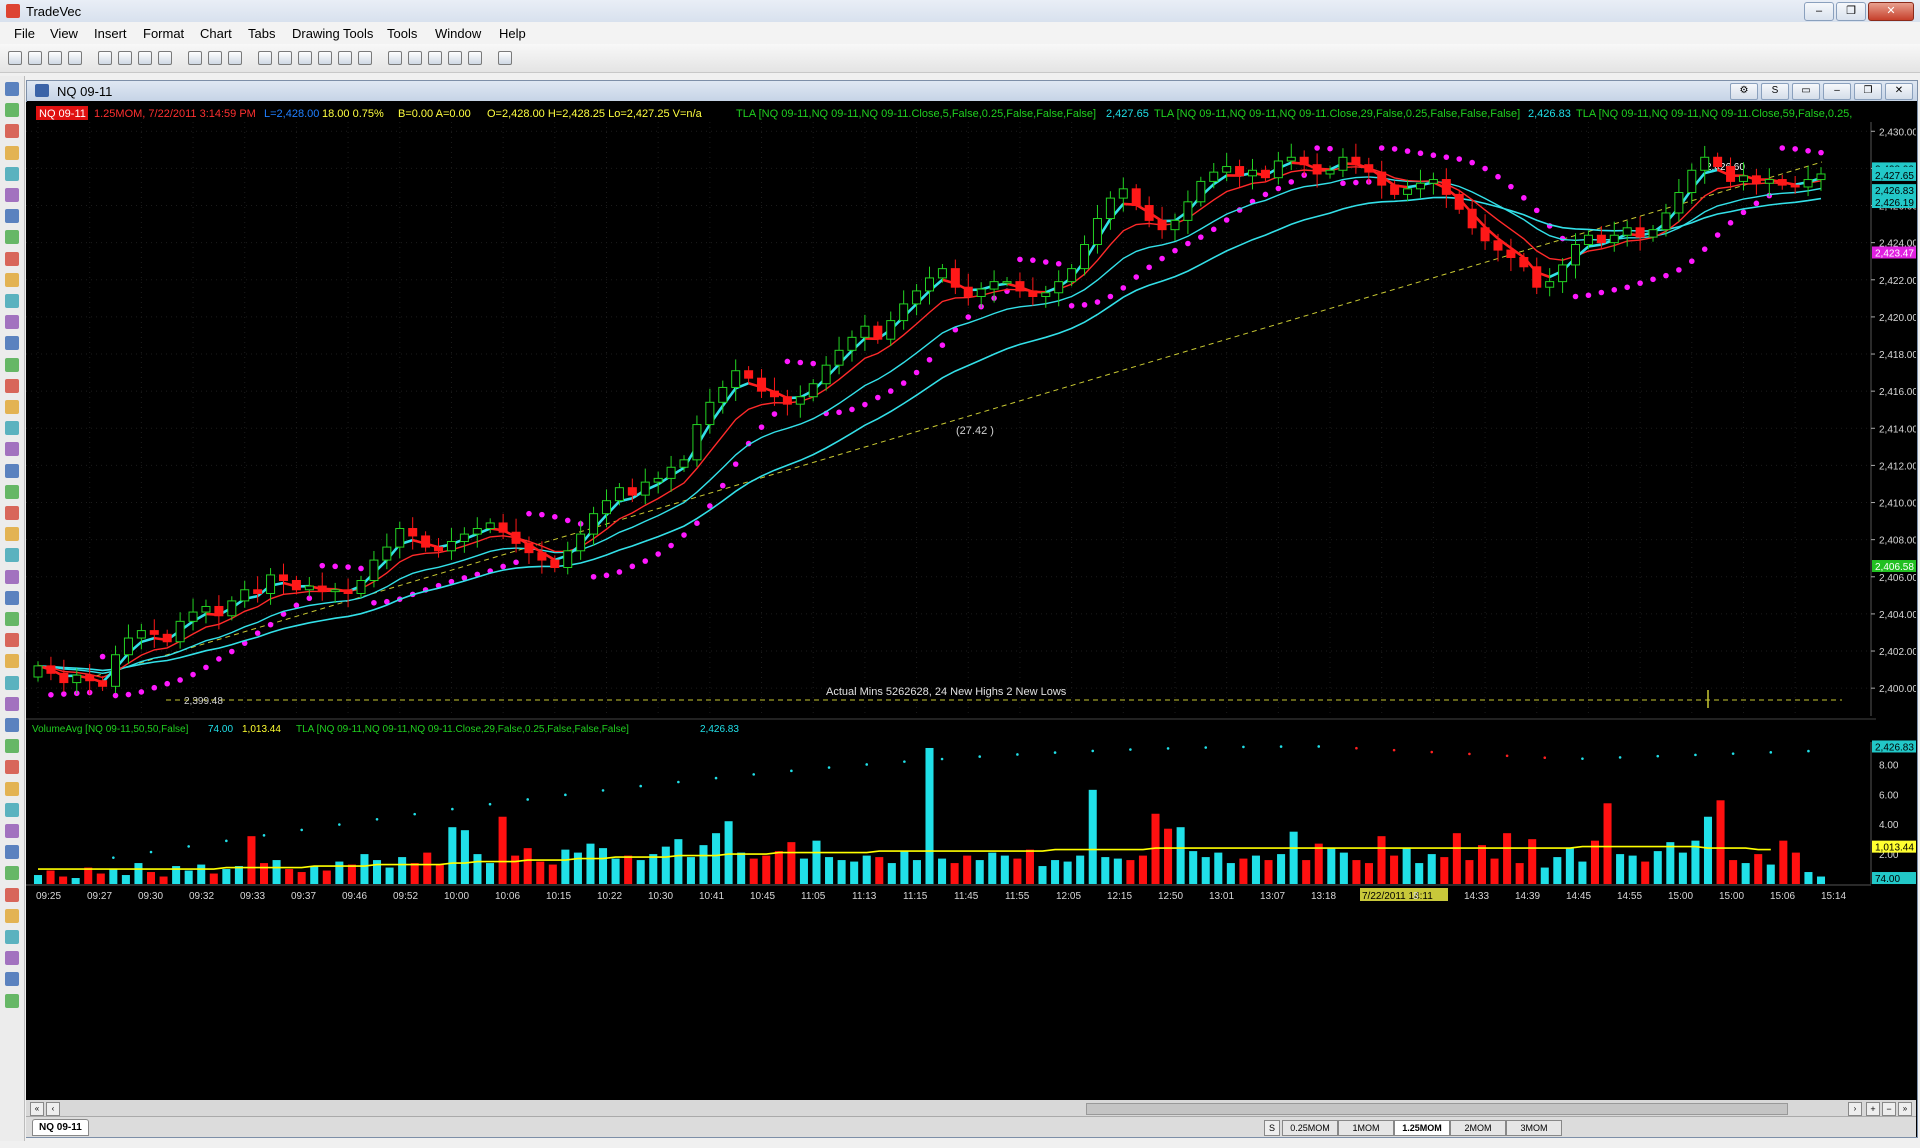  What do you see at coordinates (1366, 1128) in the screenshot?
I see `interval-1mom: 1MOM` at bounding box center [1366, 1128].